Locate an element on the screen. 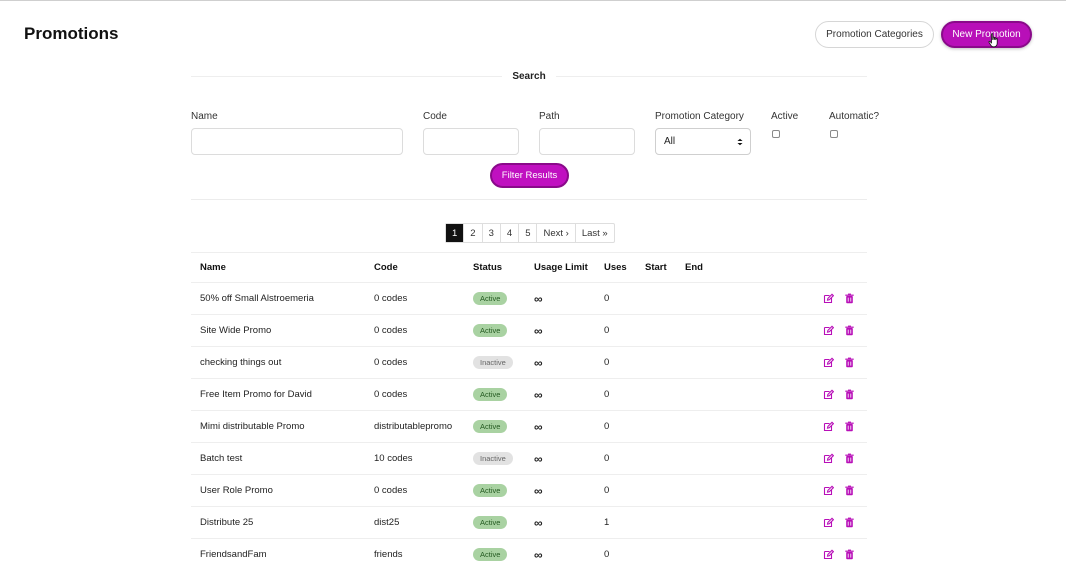  uses-count: 1 is located at coordinates (607, 522).